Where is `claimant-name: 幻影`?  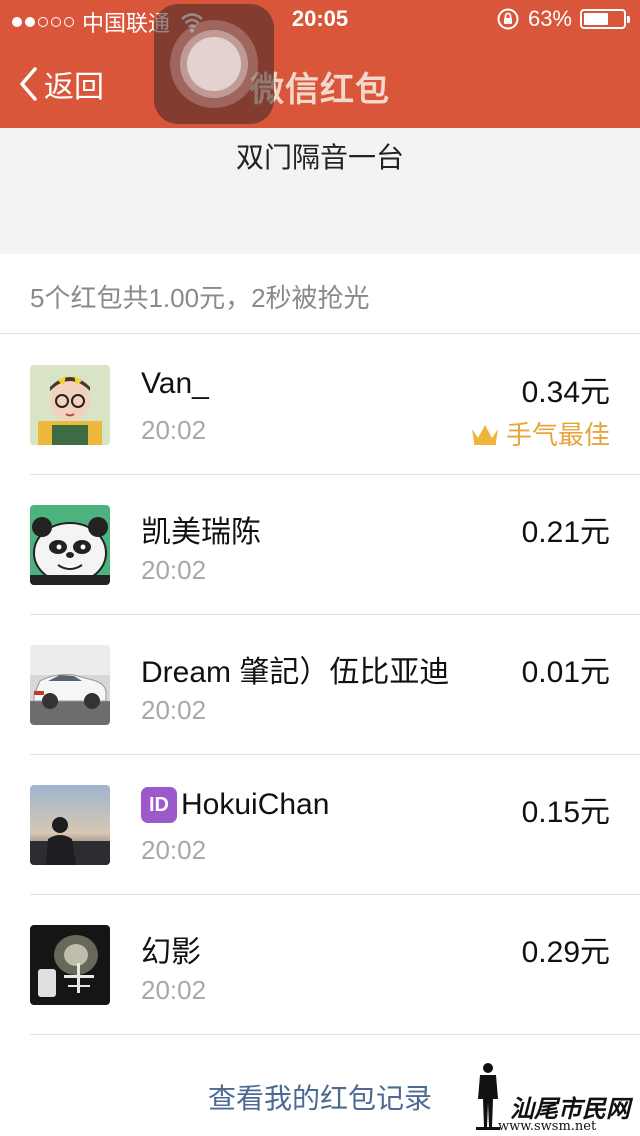
claimant-name: 幻影 is located at coordinates (171, 952).